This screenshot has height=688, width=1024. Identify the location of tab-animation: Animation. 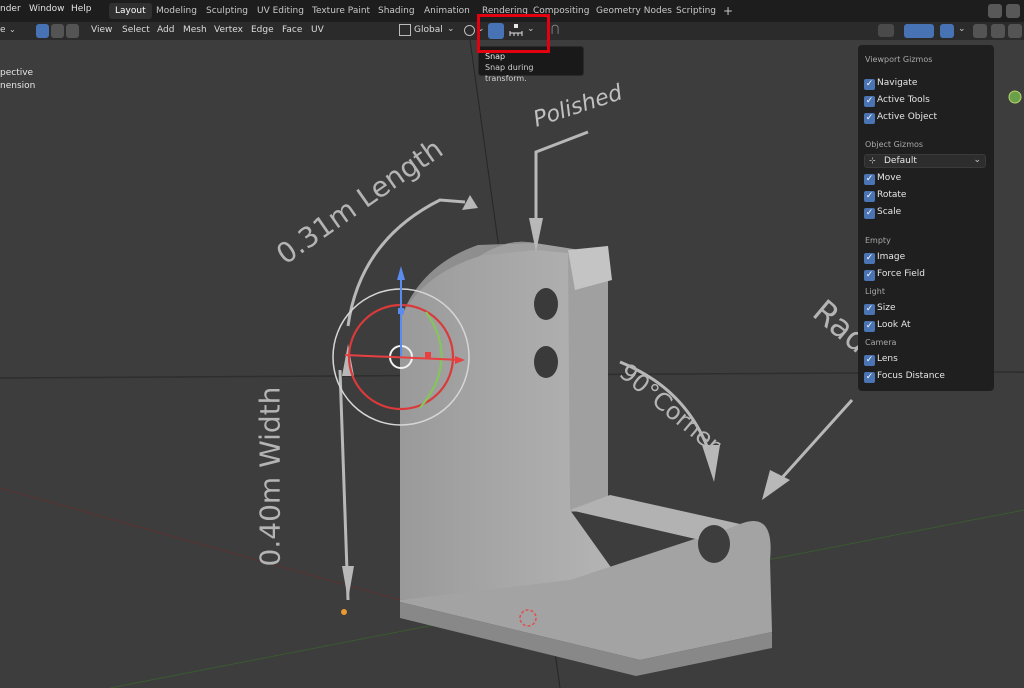
(447, 11).